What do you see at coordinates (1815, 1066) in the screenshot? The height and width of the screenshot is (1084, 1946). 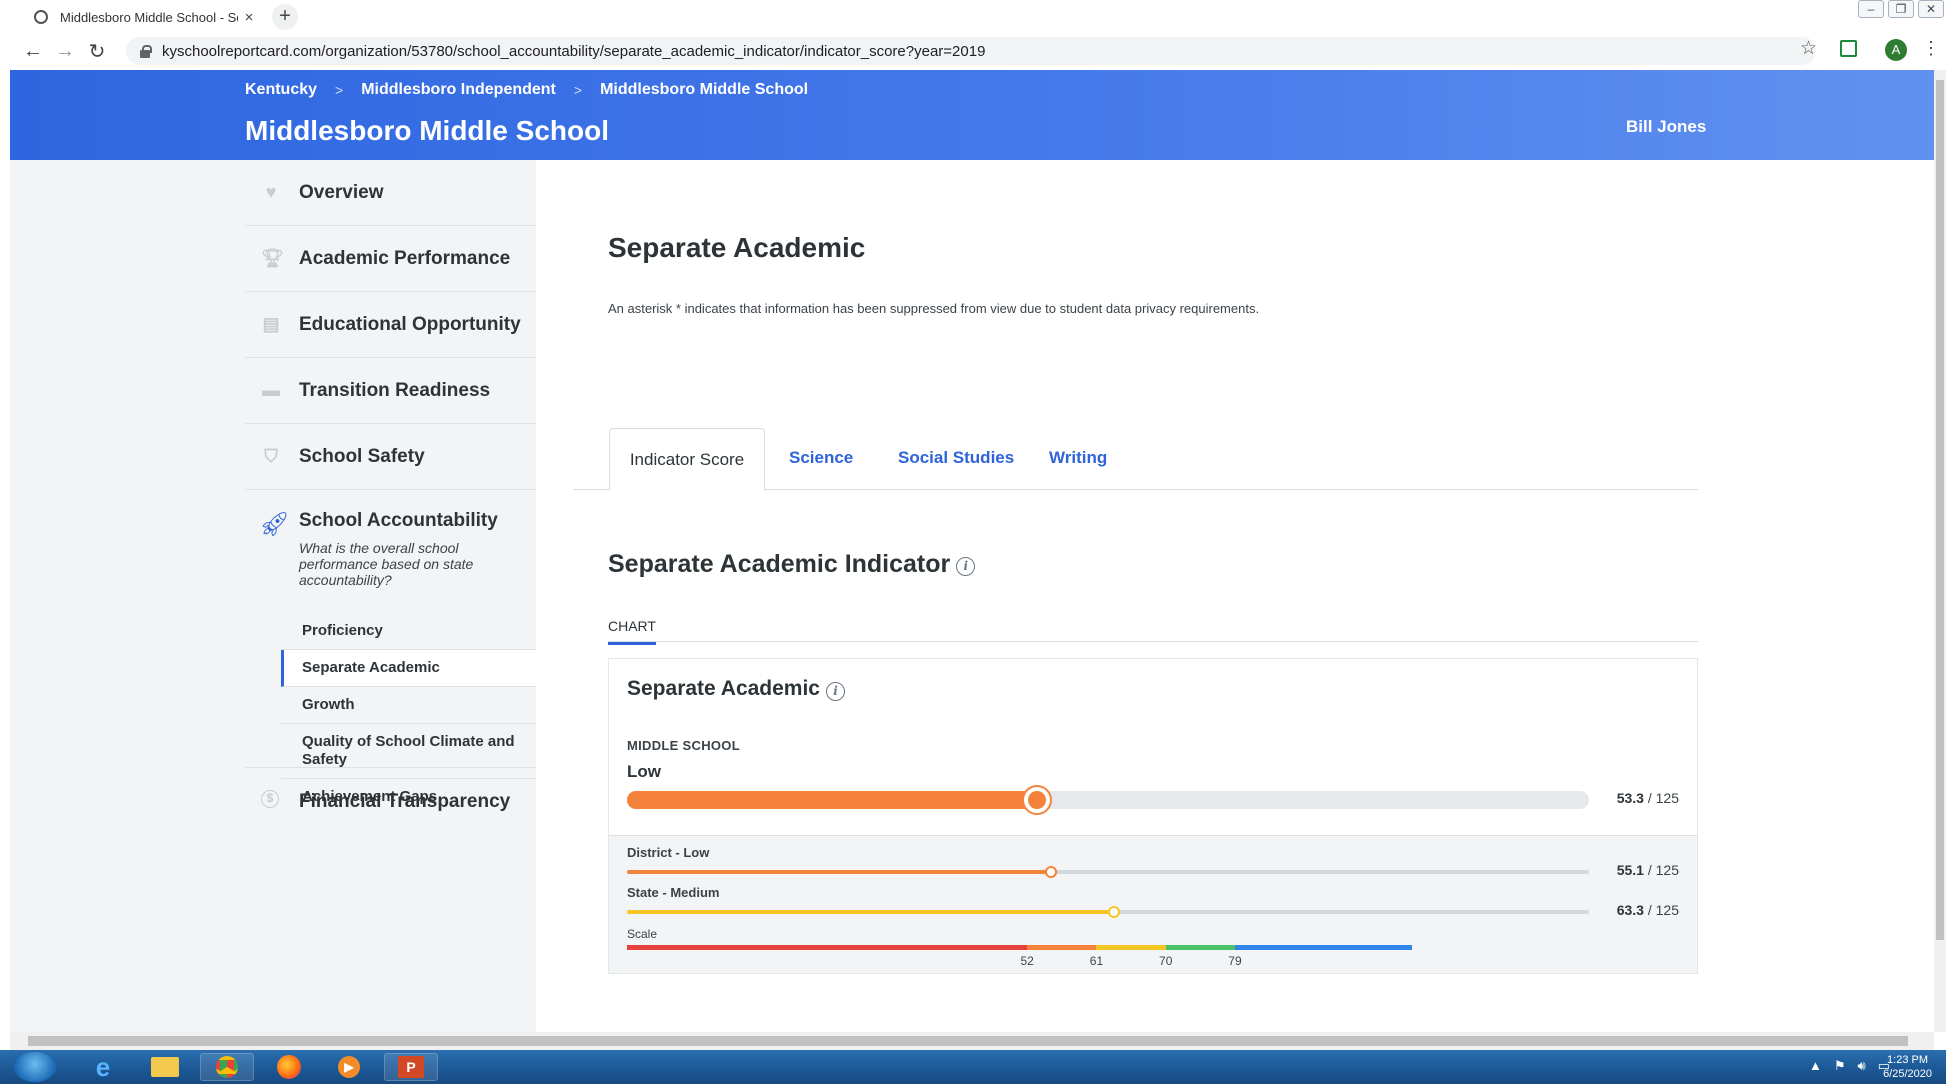 I see `tray-arrow-icon: ▲` at bounding box center [1815, 1066].